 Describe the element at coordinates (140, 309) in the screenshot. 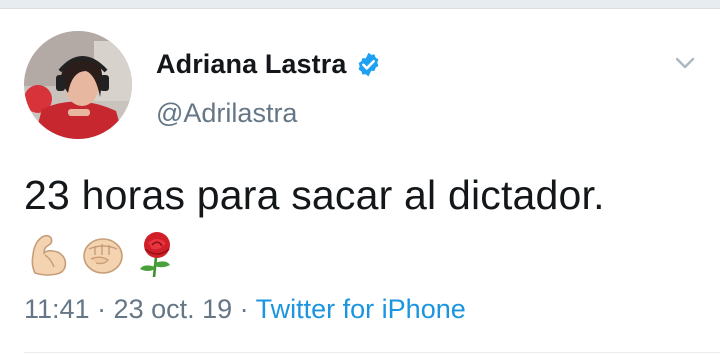

I see `tweet-timestamp: 11:41 · 23 oct. 19 ·` at that location.